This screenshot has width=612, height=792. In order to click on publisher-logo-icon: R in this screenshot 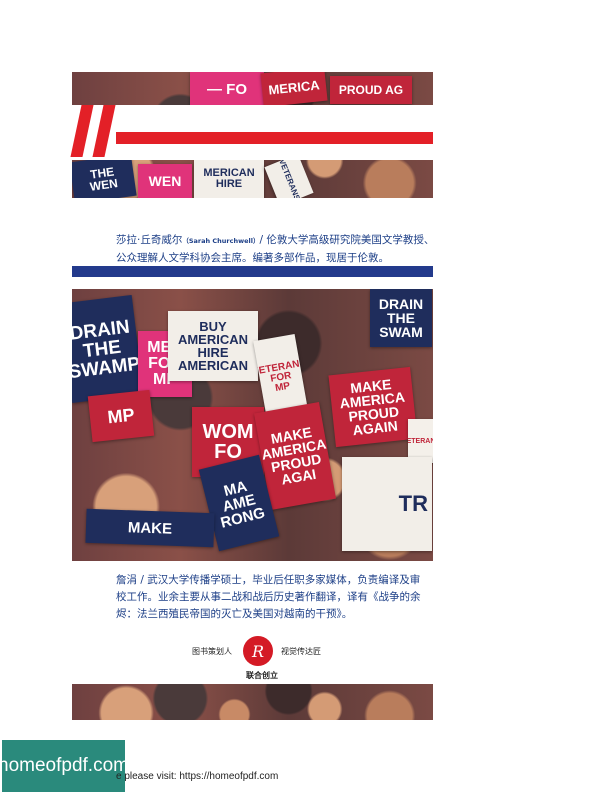, I will do `click(258, 651)`.